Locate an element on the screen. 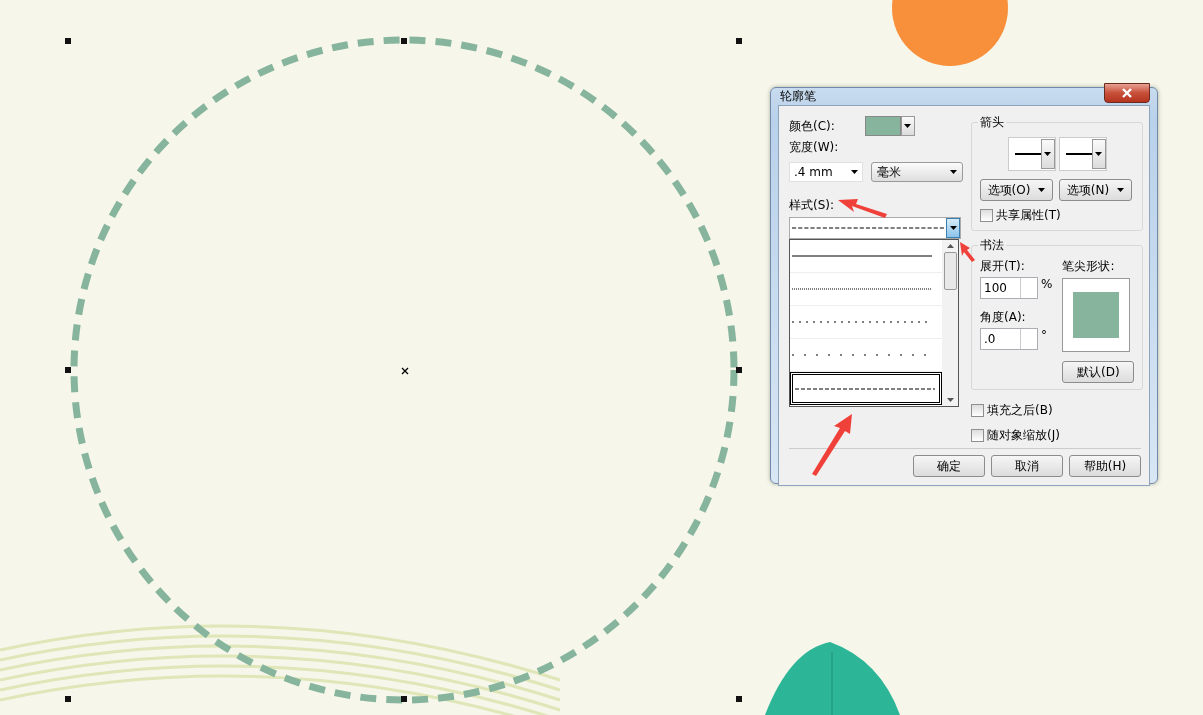 The width and height of the screenshot is (1203, 715). close-icon is located at coordinates (1127, 92).